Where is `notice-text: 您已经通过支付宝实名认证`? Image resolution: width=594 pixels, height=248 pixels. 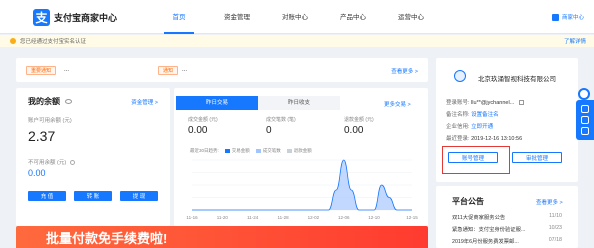 notice-text: 您已经通过支付宝实名认证 is located at coordinates (53, 42).